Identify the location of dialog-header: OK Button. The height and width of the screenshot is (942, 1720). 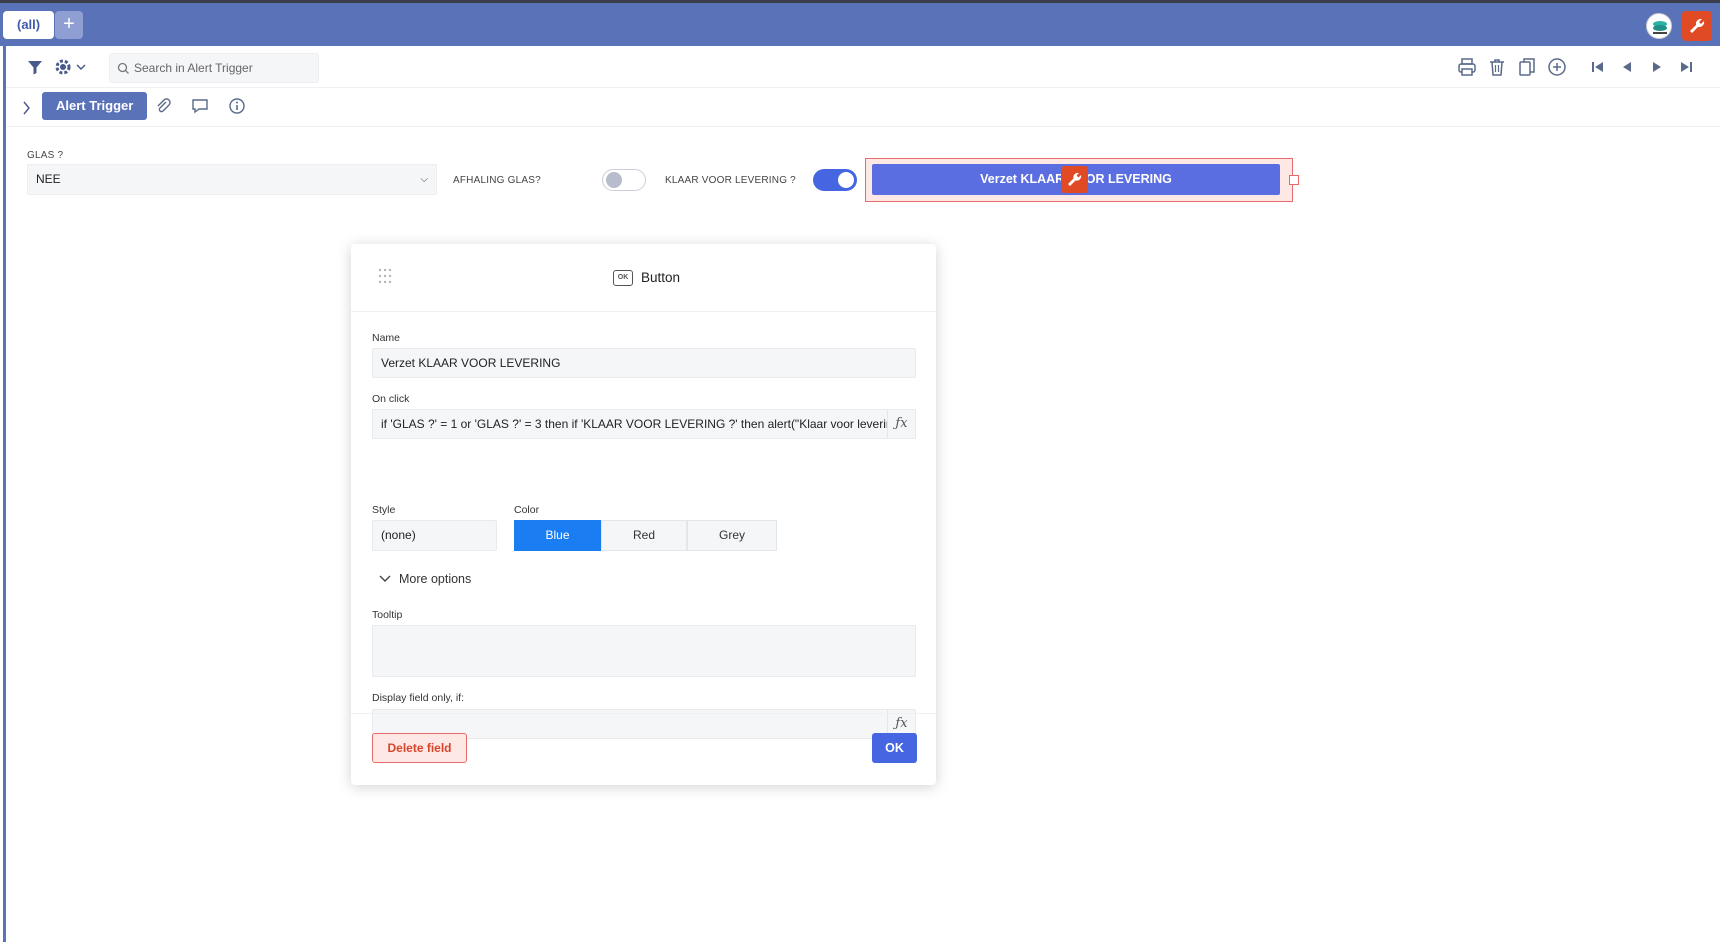
(643, 278).